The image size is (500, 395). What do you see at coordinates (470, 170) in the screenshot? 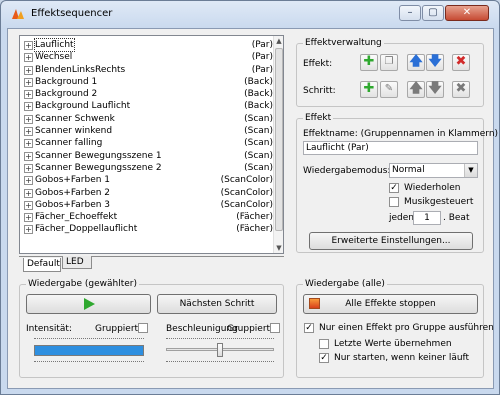
I see `chevron-down-icon: ▼` at bounding box center [470, 170].